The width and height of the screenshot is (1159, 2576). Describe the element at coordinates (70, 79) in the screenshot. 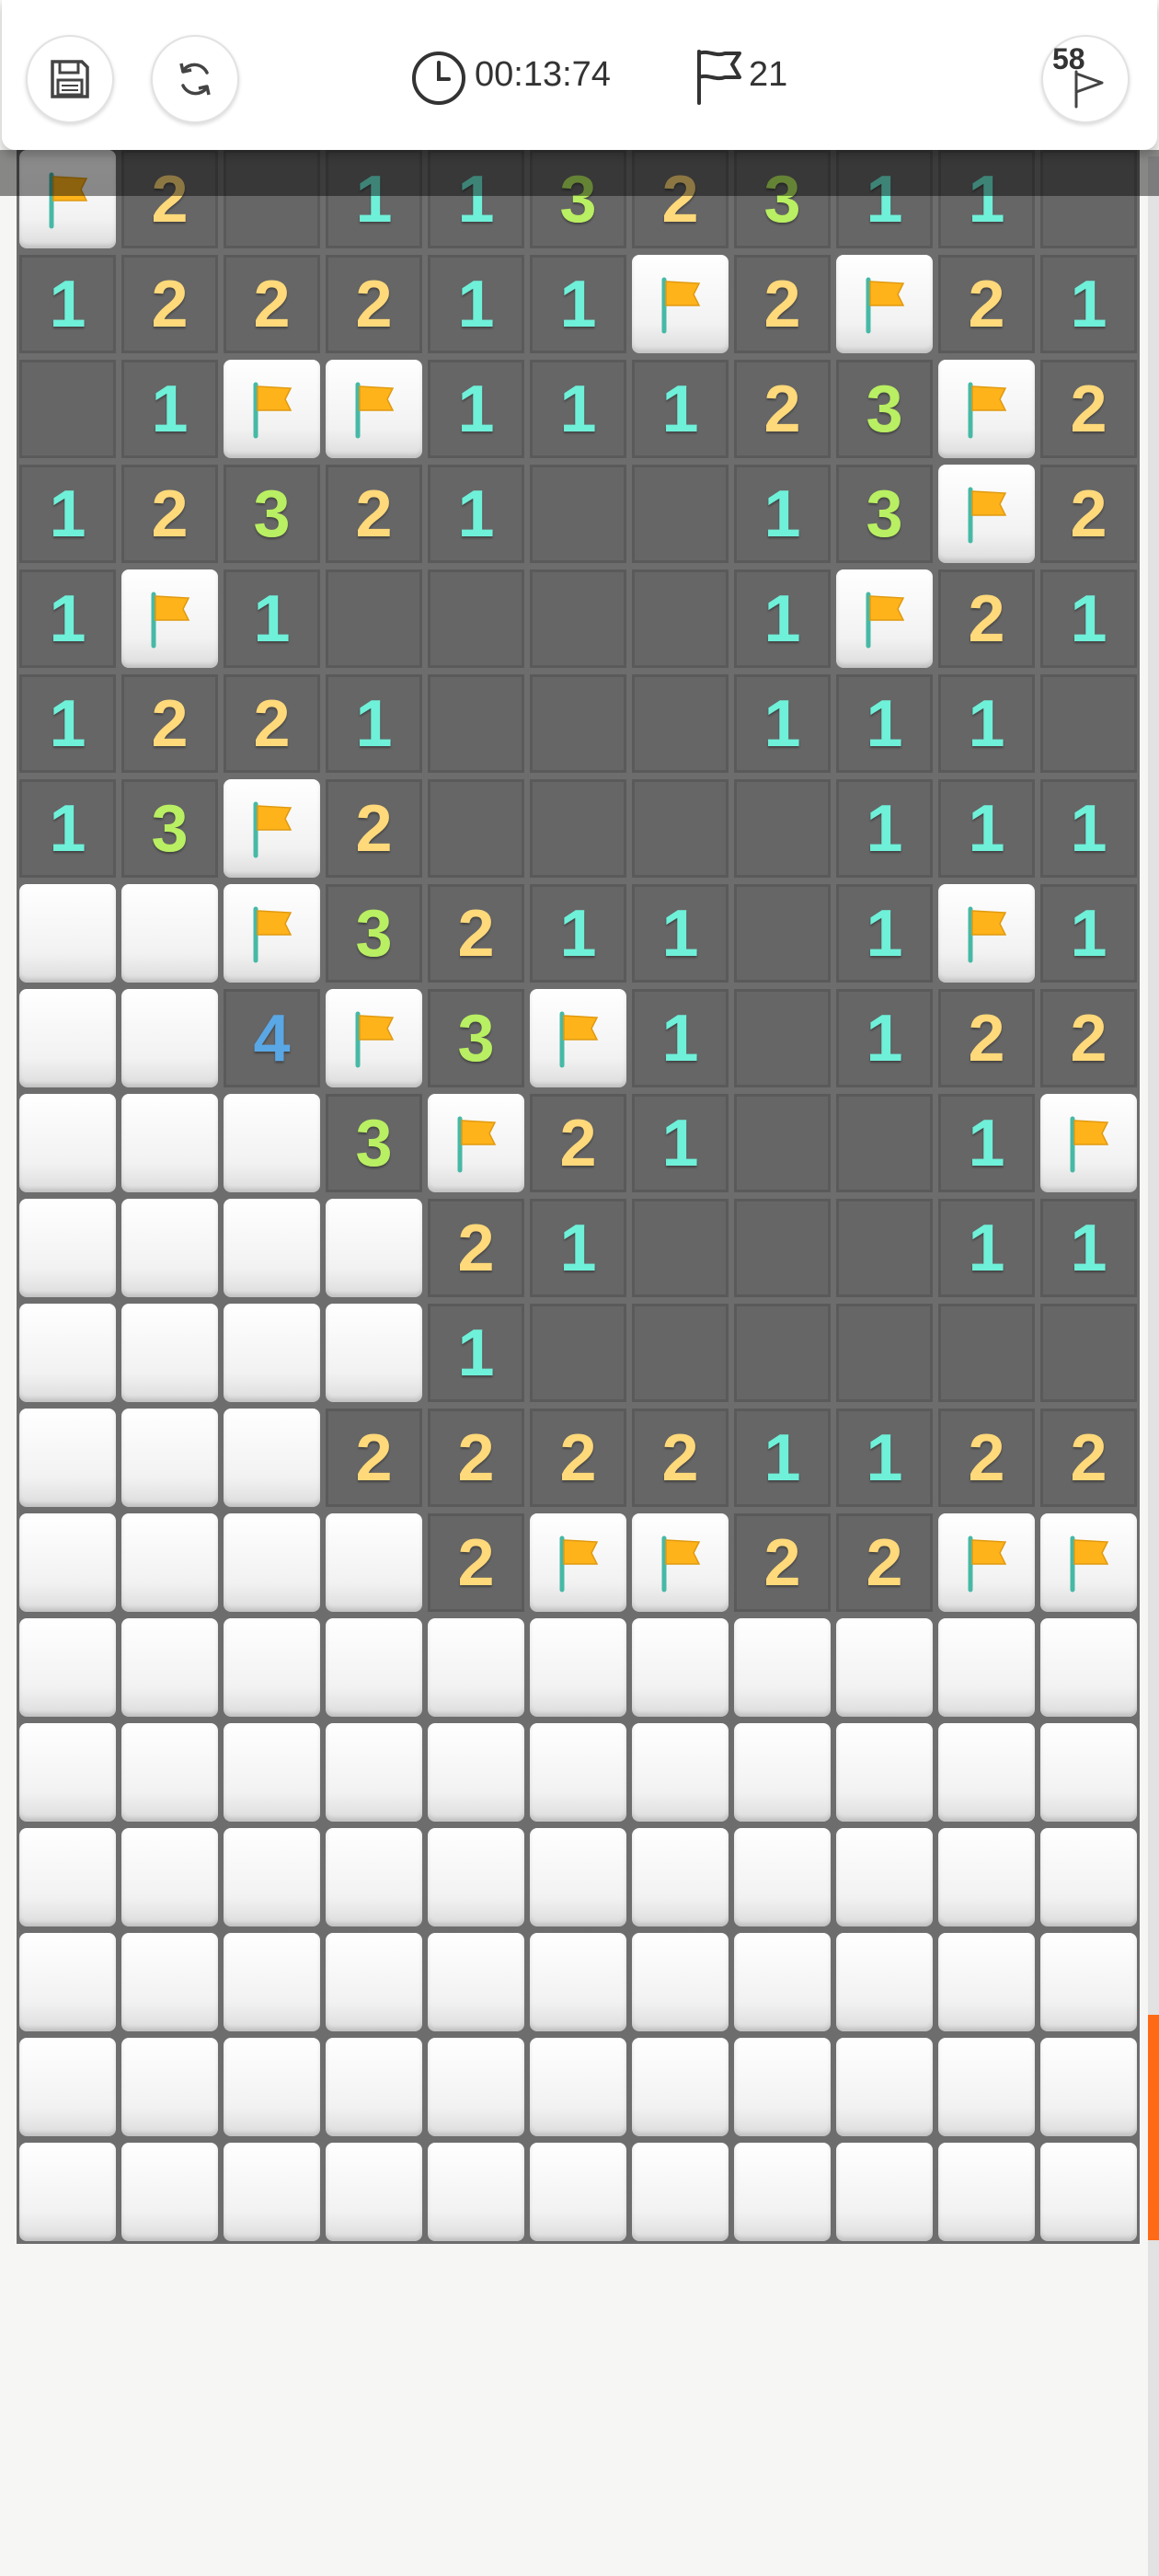

I see `save-button` at that location.